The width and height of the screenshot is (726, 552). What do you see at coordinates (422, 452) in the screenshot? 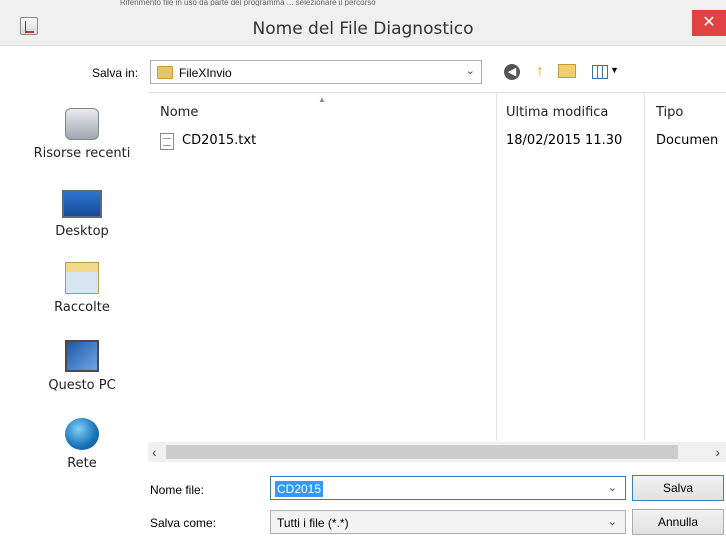
I see `scroll-thumb` at bounding box center [422, 452].